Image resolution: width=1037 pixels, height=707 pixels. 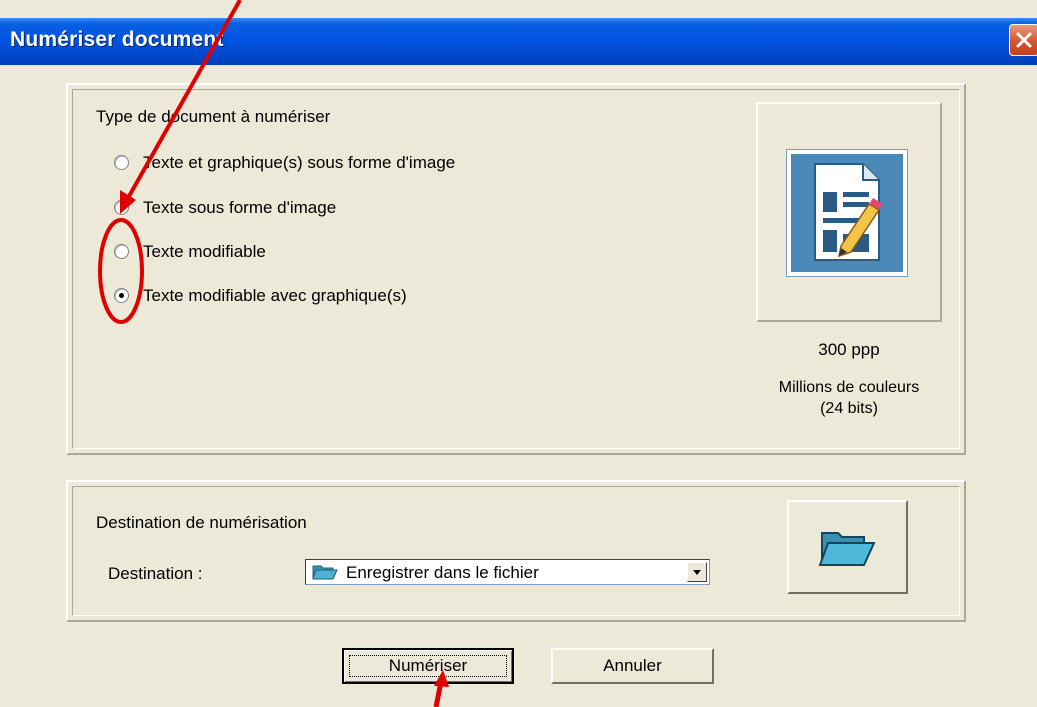 I want to click on destination-heading: Destination de numérisation, so click(x=201, y=522).